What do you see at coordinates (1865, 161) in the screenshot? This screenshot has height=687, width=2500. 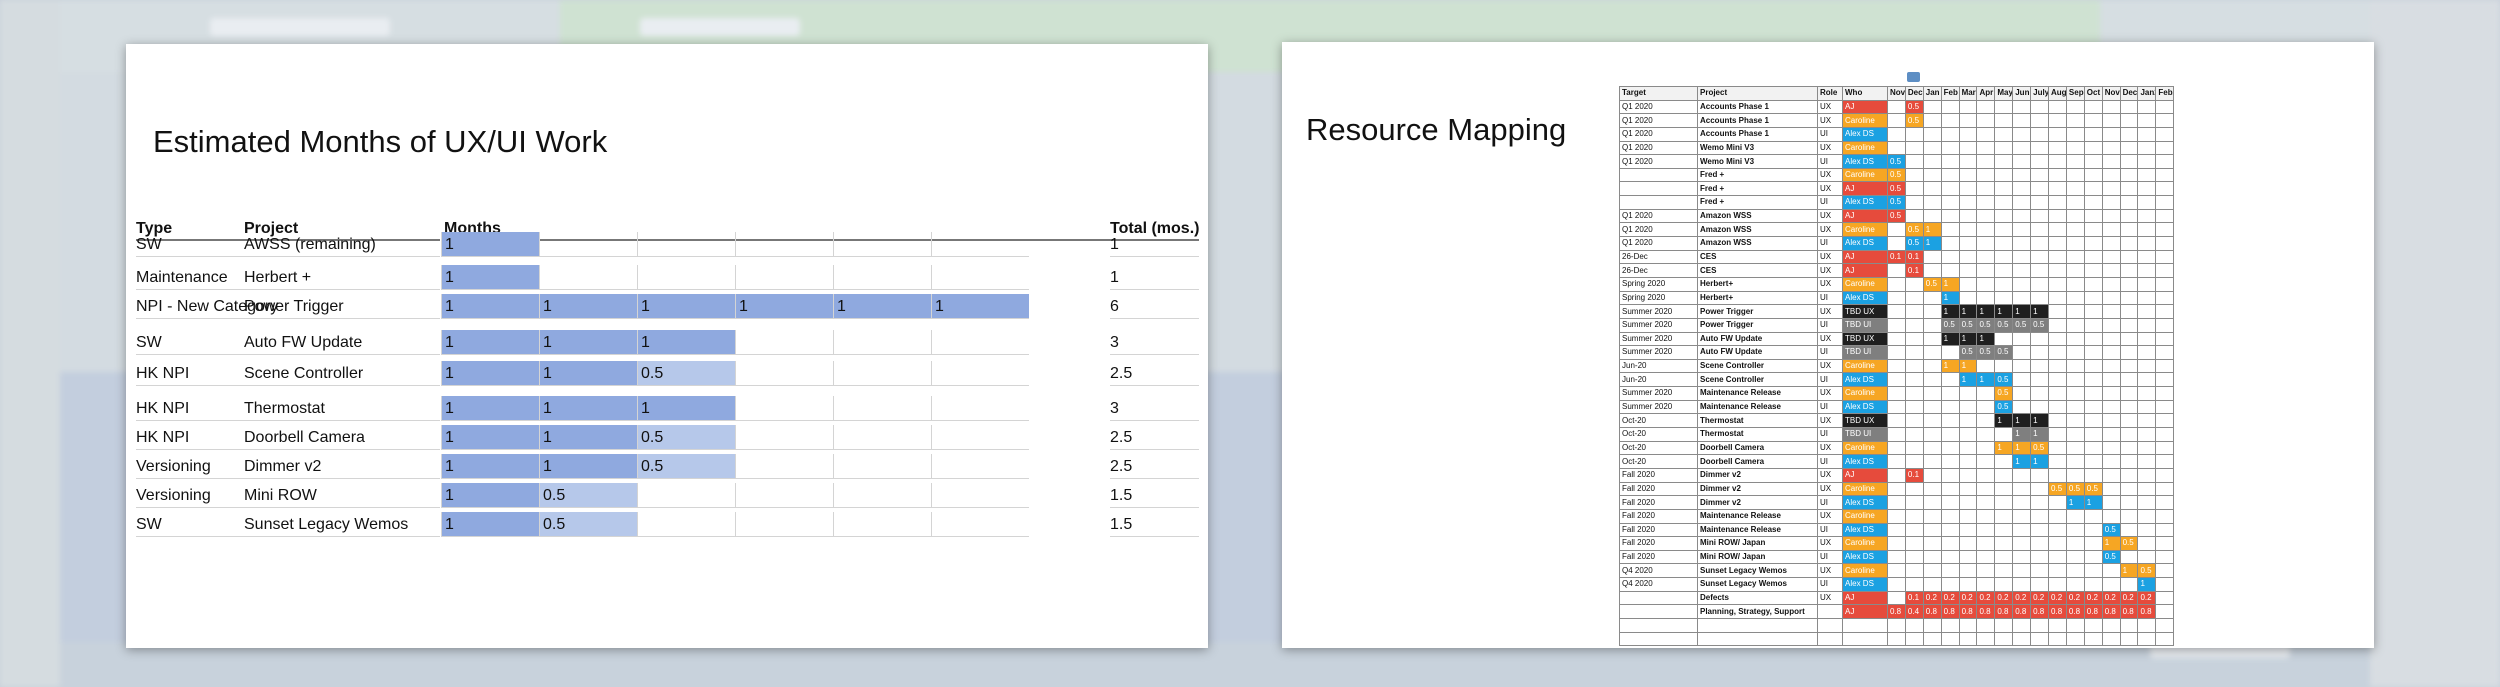 I see `who-cell: Alex DS` at bounding box center [1865, 161].